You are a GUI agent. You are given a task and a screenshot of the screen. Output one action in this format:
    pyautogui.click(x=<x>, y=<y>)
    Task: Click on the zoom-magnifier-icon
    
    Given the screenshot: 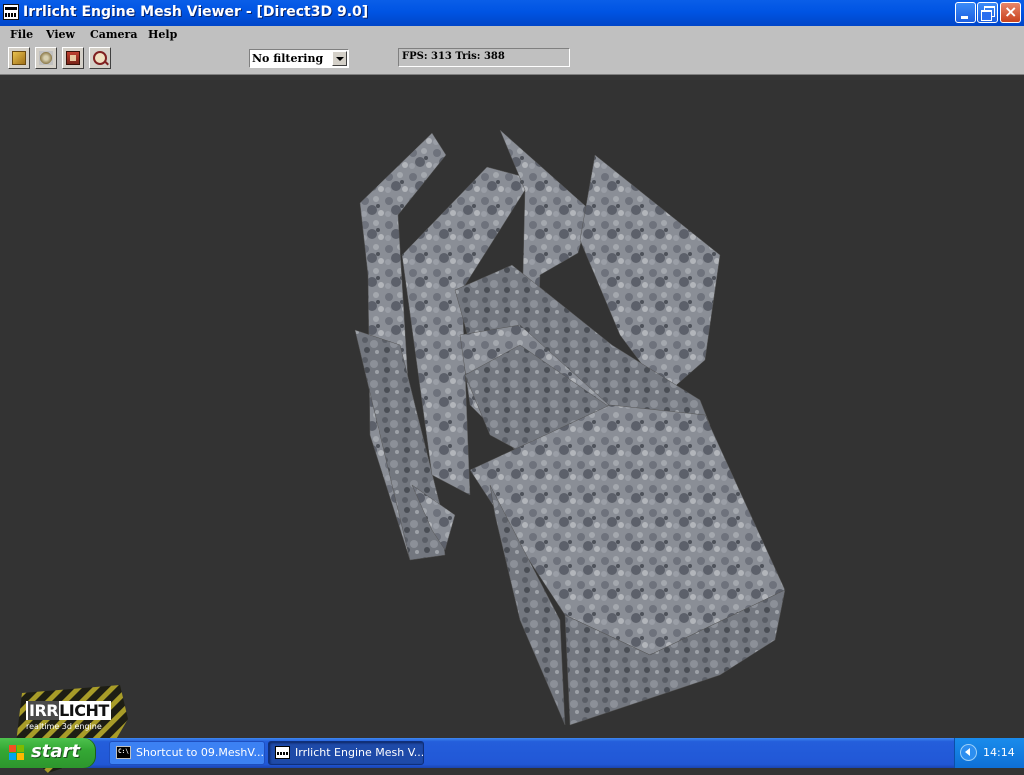 What is the action you would take?
    pyautogui.click(x=100, y=58)
    